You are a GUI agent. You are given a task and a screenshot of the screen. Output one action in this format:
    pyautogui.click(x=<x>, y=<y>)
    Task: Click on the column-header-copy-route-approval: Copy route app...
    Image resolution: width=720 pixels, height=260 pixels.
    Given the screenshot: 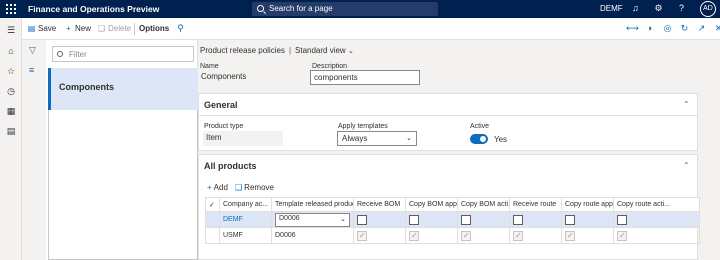 What is the action you would take?
    pyautogui.click(x=587, y=204)
    